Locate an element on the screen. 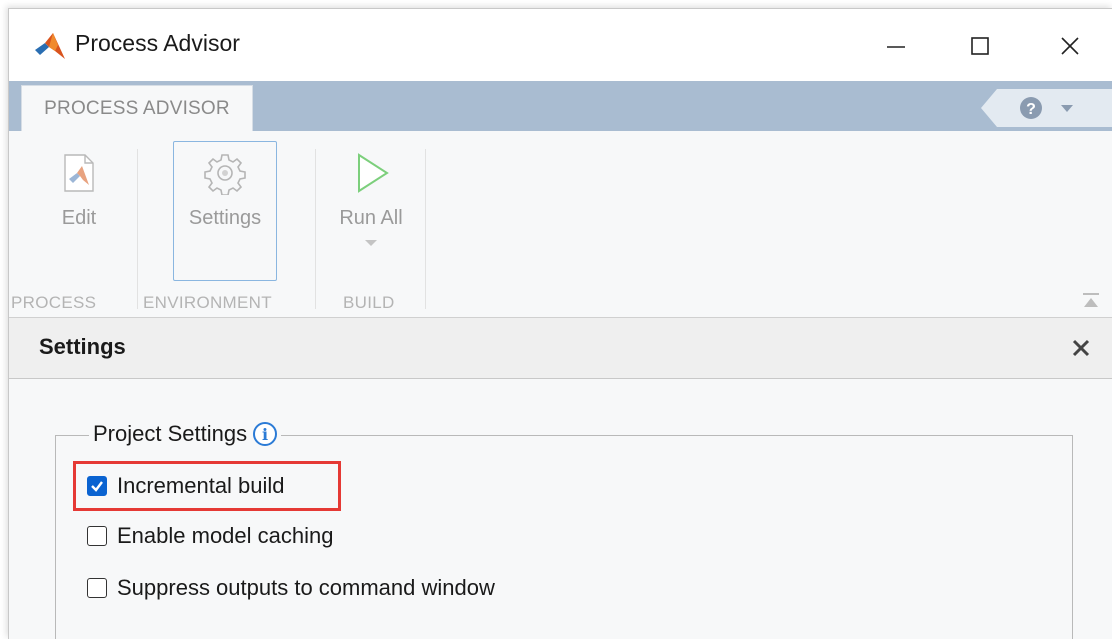 This screenshot has height=639, width=1112. tab-process-advisor: PROCESS ADVISOR is located at coordinates (137, 108).